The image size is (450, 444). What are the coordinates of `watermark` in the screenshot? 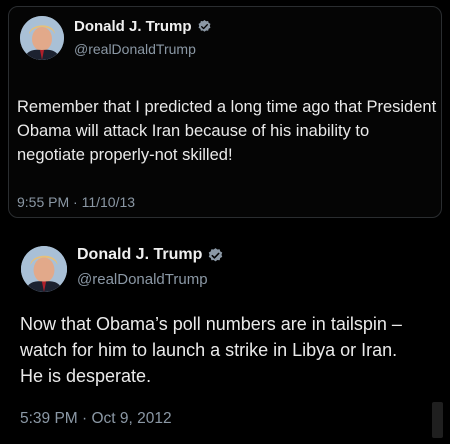 It's located at (437, 420).